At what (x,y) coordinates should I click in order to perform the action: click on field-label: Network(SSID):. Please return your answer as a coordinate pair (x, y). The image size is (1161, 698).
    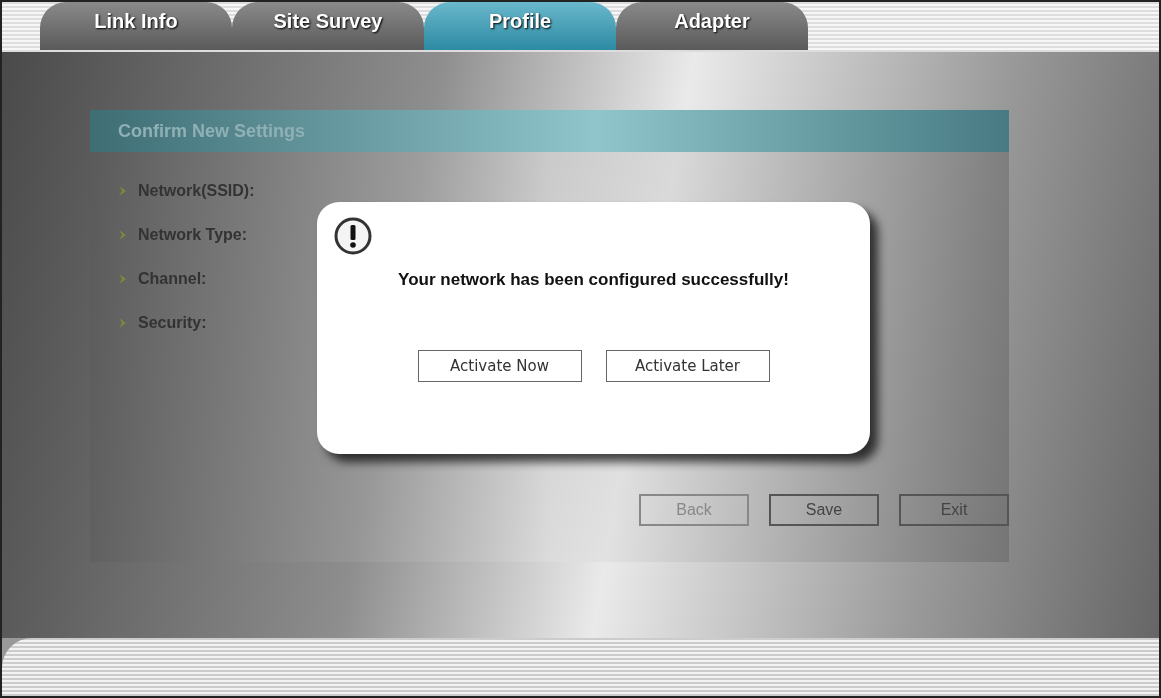
    Looking at the image, I should click on (196, 191).